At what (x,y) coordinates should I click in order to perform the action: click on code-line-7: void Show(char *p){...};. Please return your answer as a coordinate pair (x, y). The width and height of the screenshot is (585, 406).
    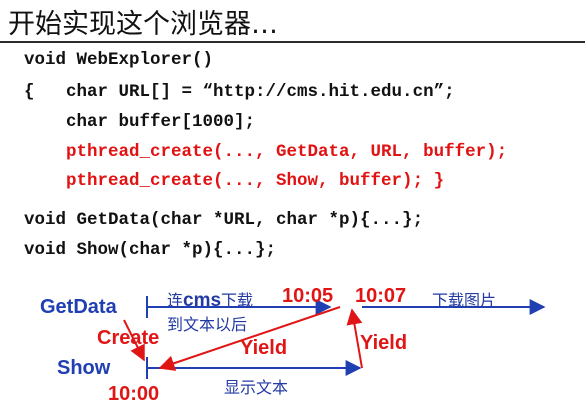
    Looking at the image, I should click on (150, 250).